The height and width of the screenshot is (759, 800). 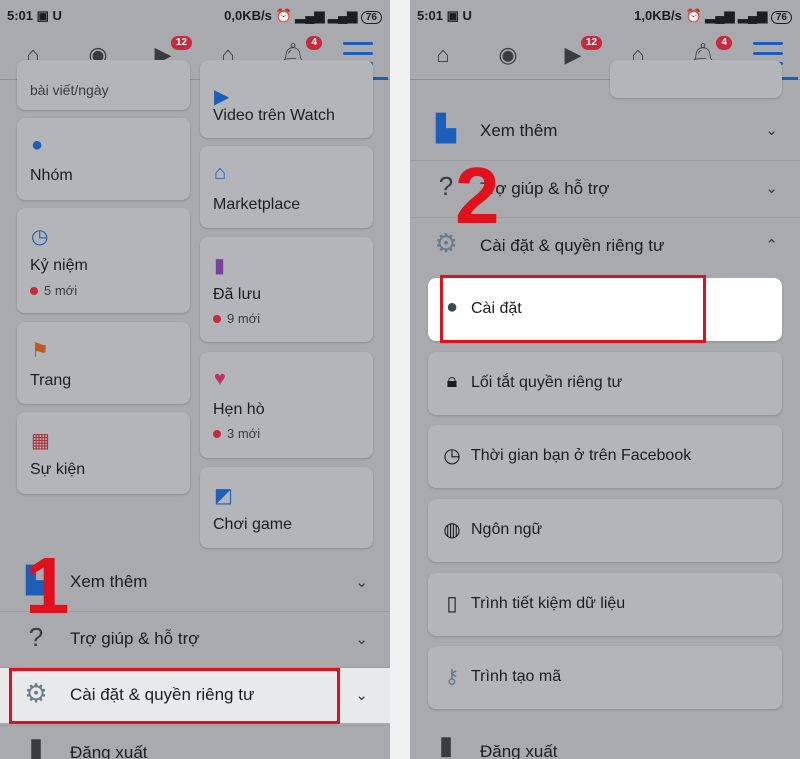 I want to click on card-memories: ◷ Kỷ niệm 5 mới, so click(x=103, y=260).